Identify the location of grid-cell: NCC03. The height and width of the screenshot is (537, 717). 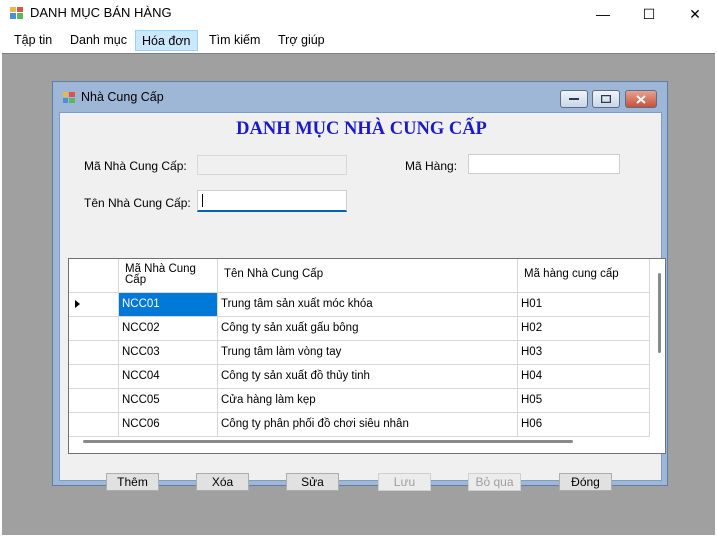
(168, 353).